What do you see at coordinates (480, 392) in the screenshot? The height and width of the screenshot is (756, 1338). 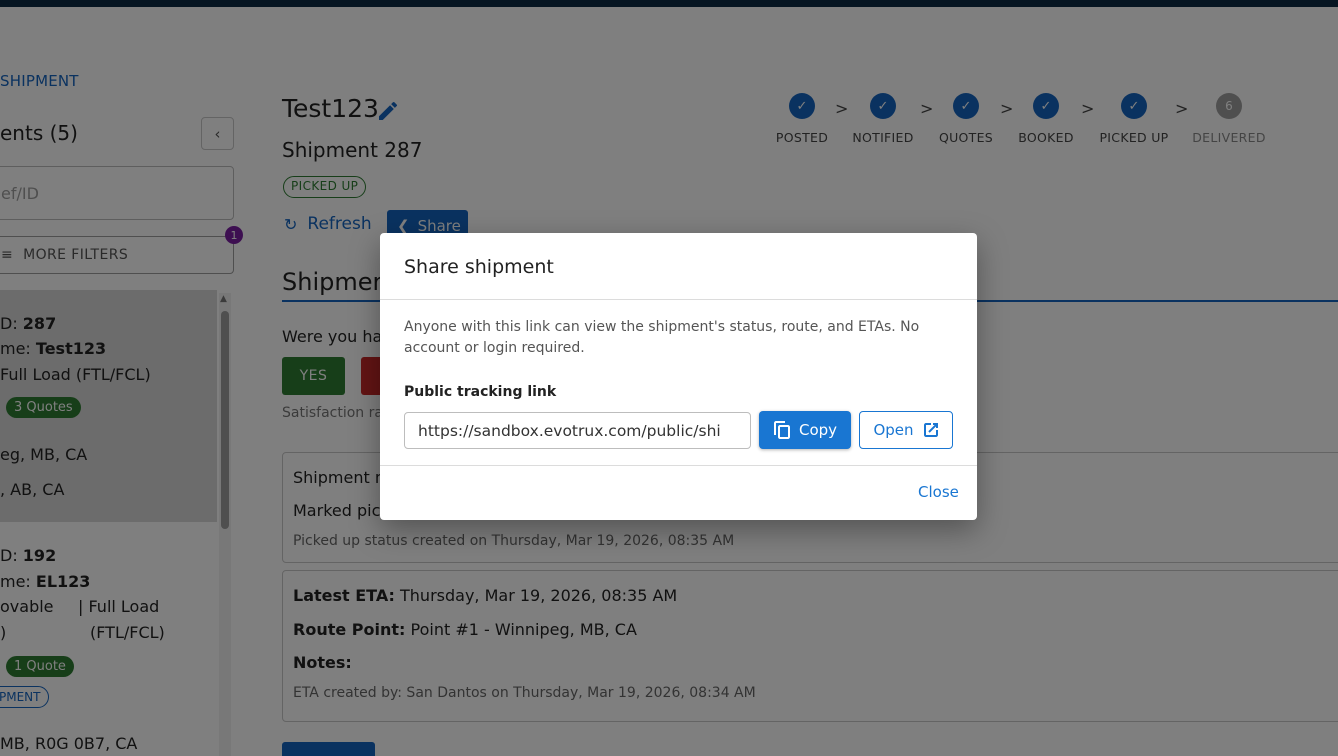 I see `tracking-link-label: Public tracking link` at bounding box center [480, 392].